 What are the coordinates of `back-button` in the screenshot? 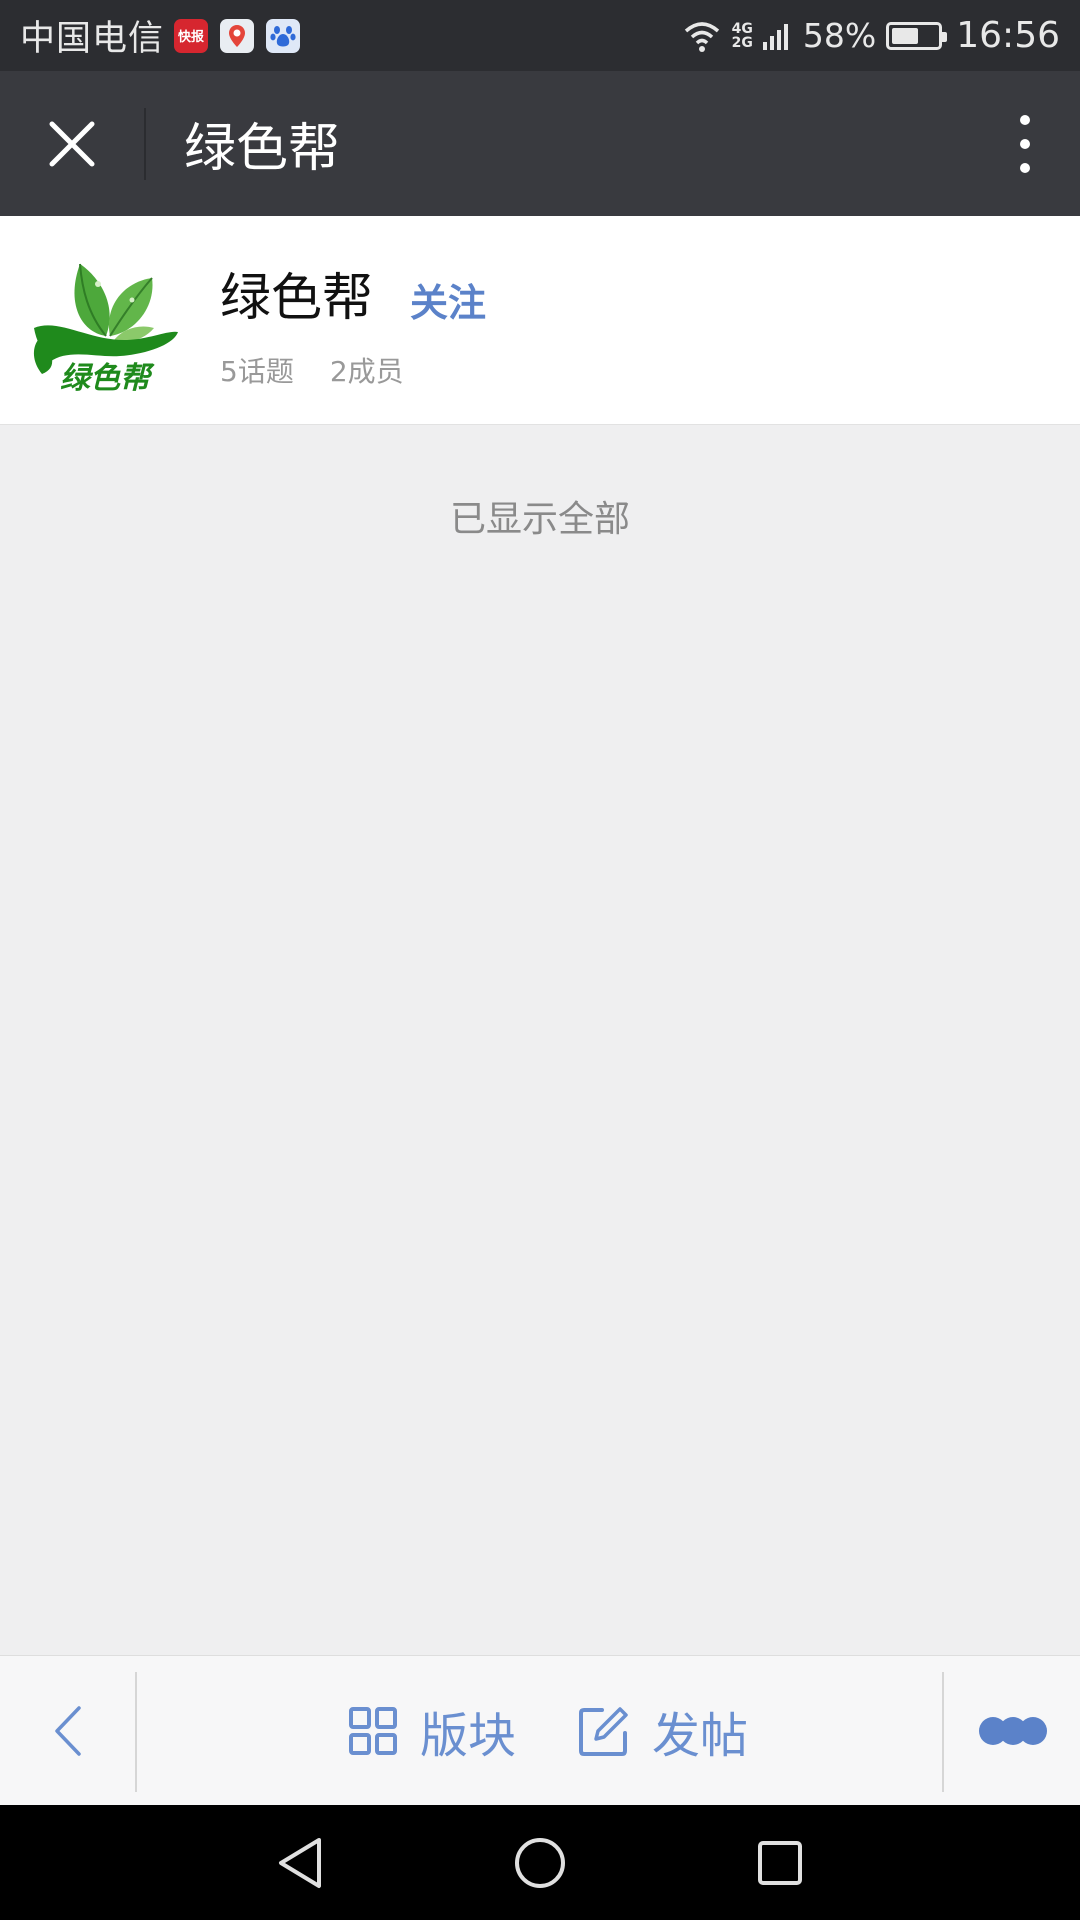 It's located at (68, 1731).